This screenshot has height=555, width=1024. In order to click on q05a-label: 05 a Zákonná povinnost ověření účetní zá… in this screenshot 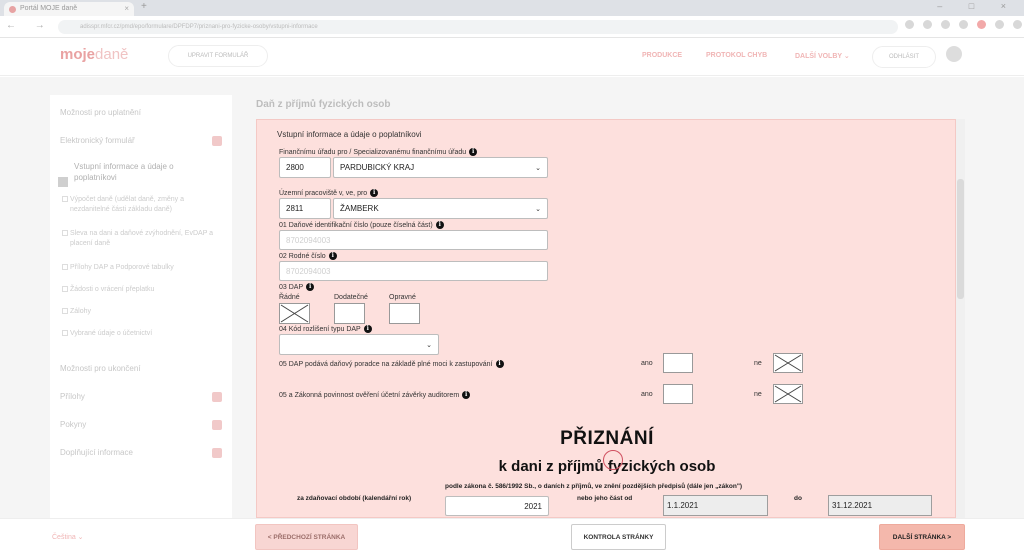, I will do `click(375, 395)`.